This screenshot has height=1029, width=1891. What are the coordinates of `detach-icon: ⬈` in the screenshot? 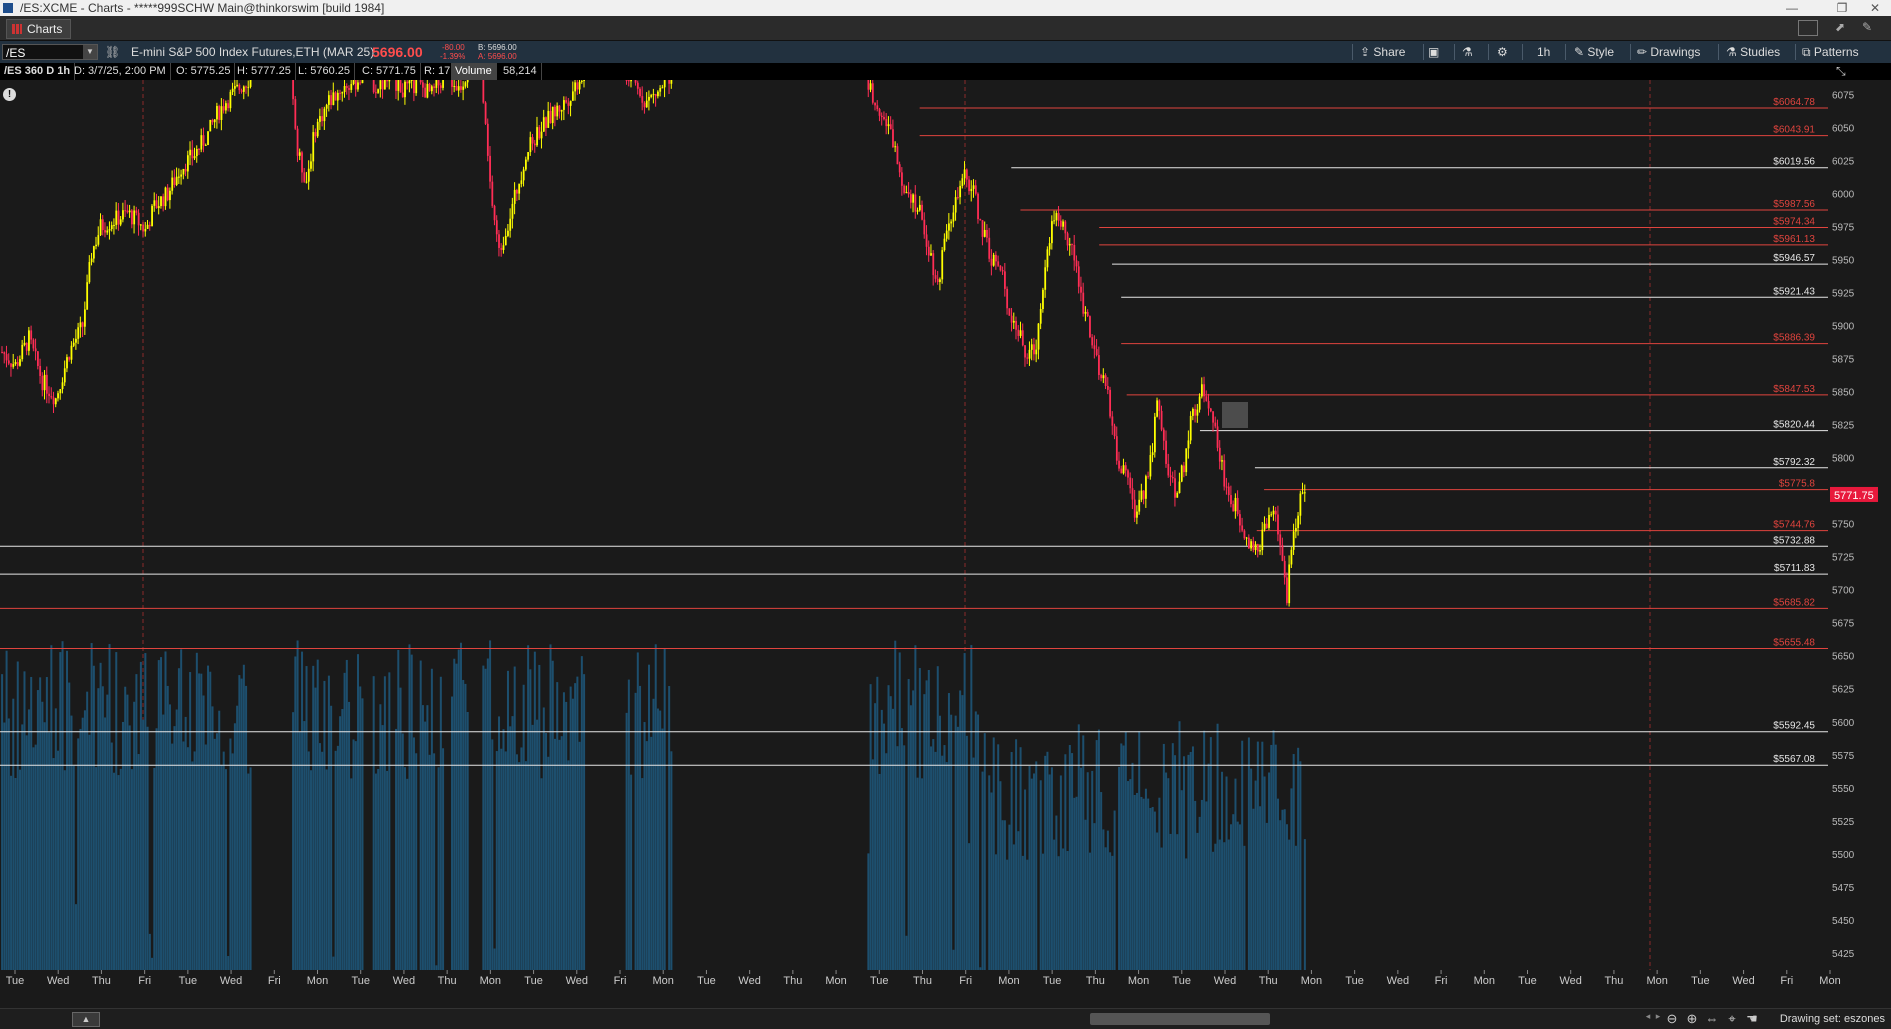 It's located at (1840, 27).